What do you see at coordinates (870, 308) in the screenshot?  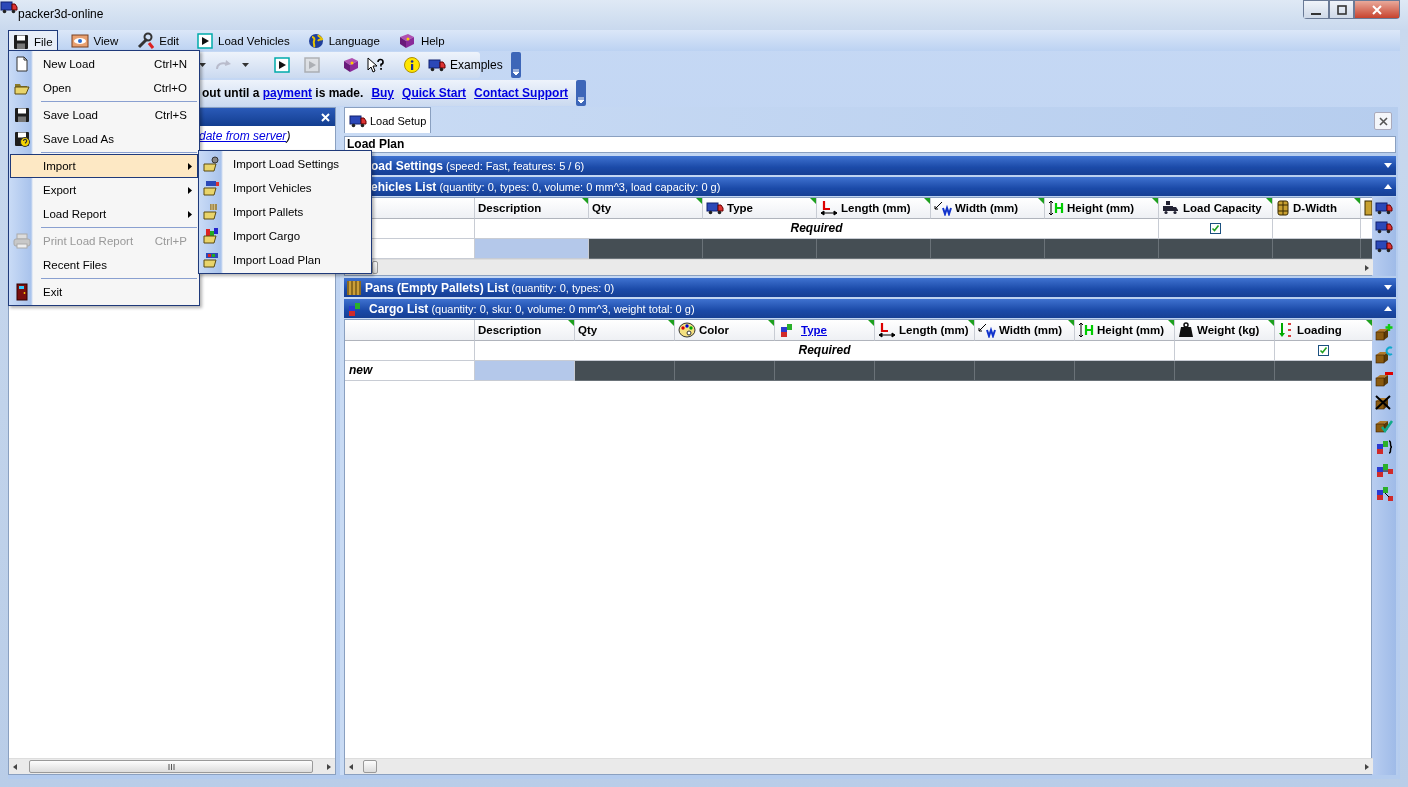 I see `section-header: Cargo List (quantity: 0, sku: 0, volume: 0 mm^3, weight total: 0 g)` at bounding box center [870, 308].